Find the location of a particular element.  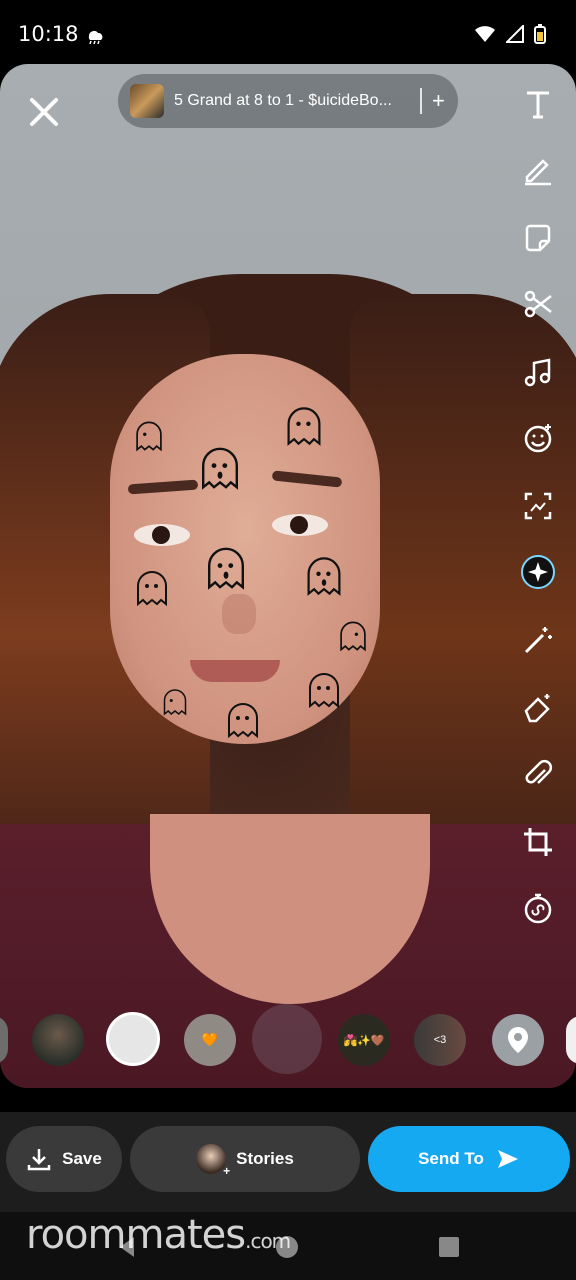

text-tool-button is located at coordinates (538, 104).